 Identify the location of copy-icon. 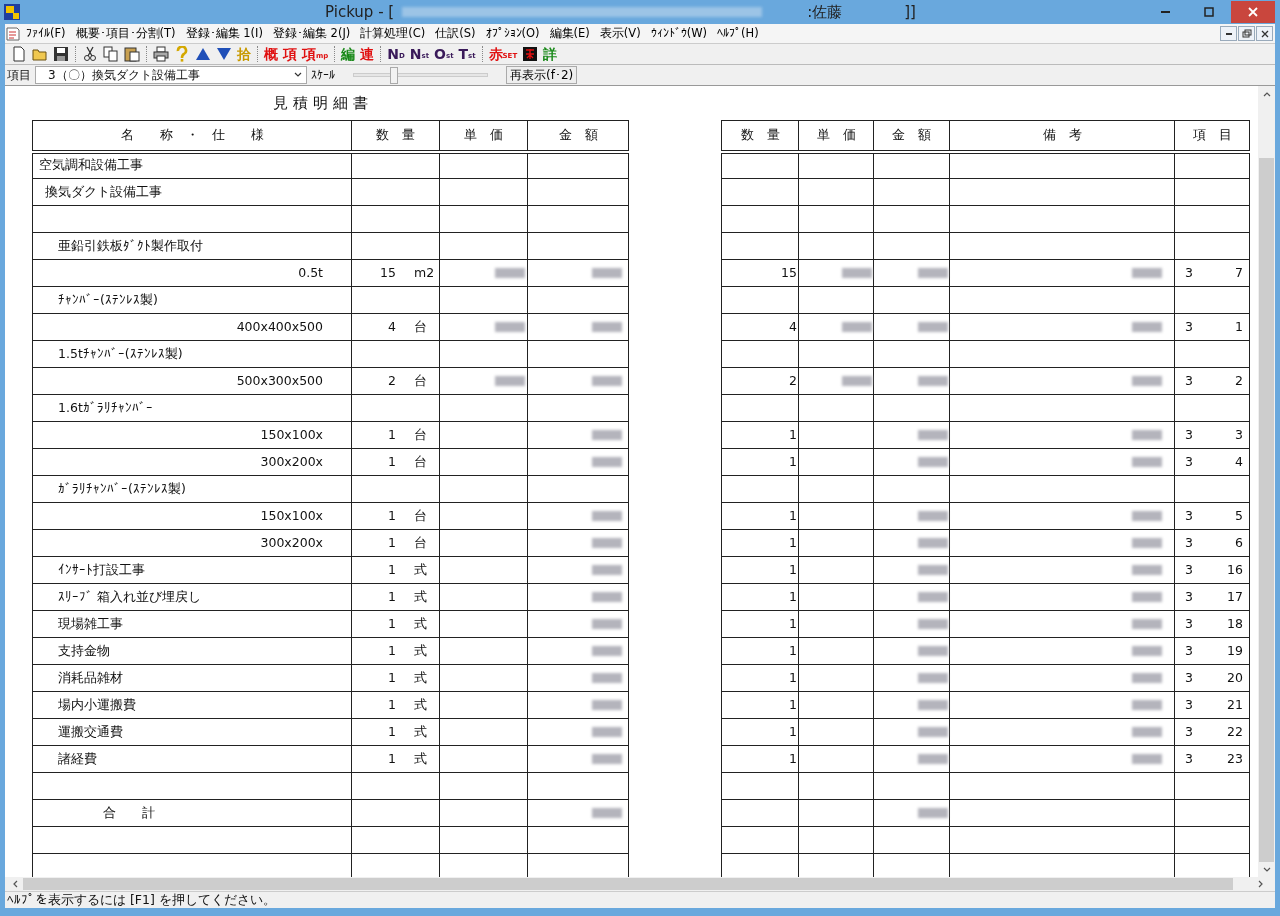
(111, 54).